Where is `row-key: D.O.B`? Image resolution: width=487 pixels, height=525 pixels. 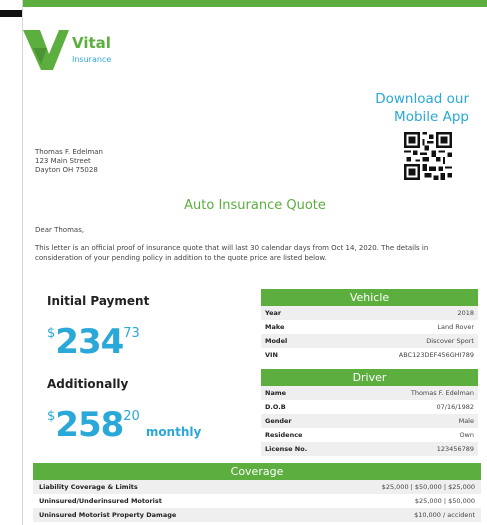
row-key: D.O.B is located at coordinates (275, 407).